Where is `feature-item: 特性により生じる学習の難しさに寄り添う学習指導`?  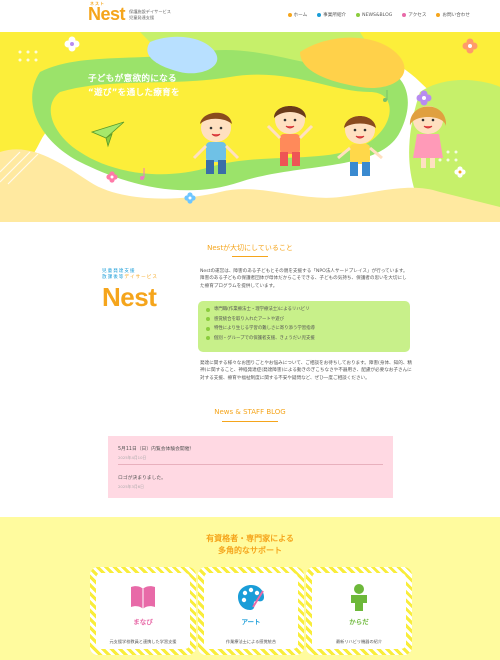 feature-item: 特性により生じる学習の難しさに寄り添う学習指導 is located at coordinates (304, 329).